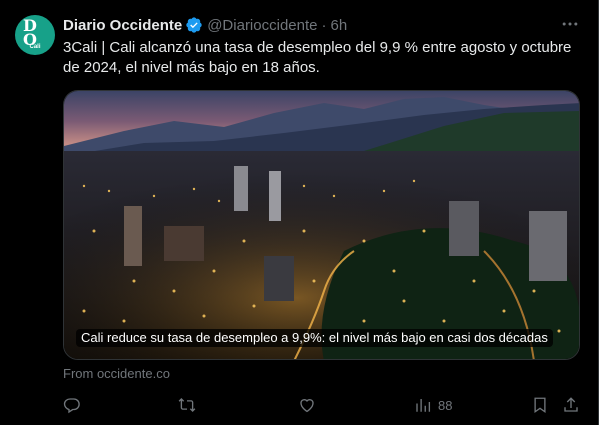 The width and height of the screenshot is (599, 425). I want to click on reply-icon, so click(71, 406).